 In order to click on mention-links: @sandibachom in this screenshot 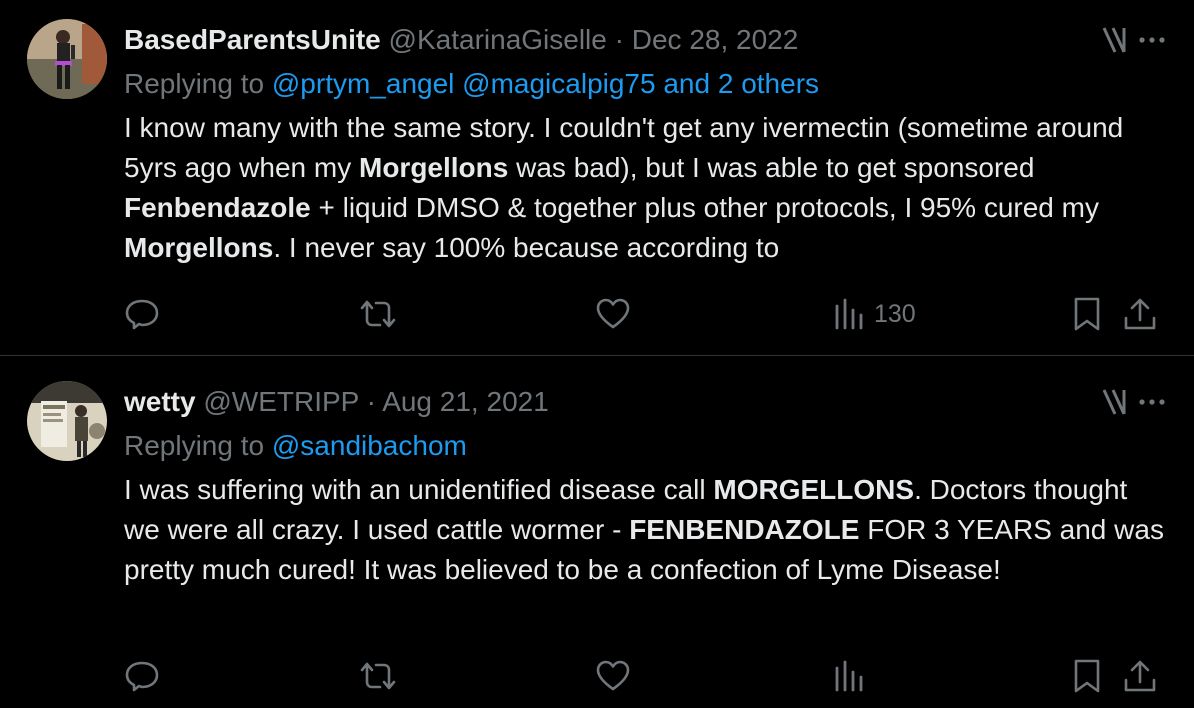, I will do `click(369, 445)`.